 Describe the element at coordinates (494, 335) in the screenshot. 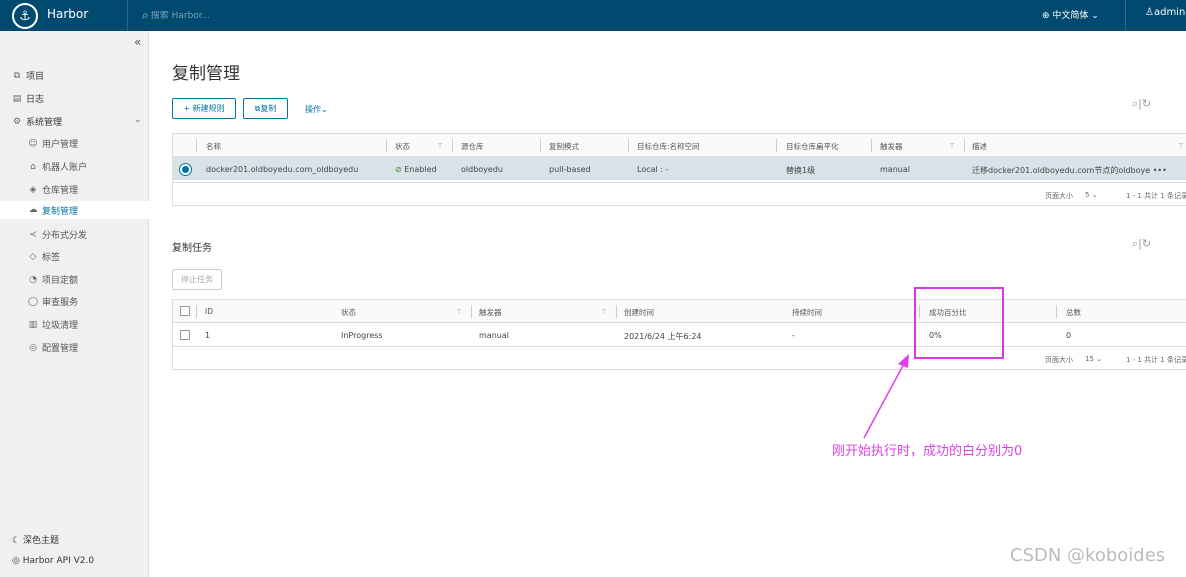

I see `task-trigger: manual` at that location.